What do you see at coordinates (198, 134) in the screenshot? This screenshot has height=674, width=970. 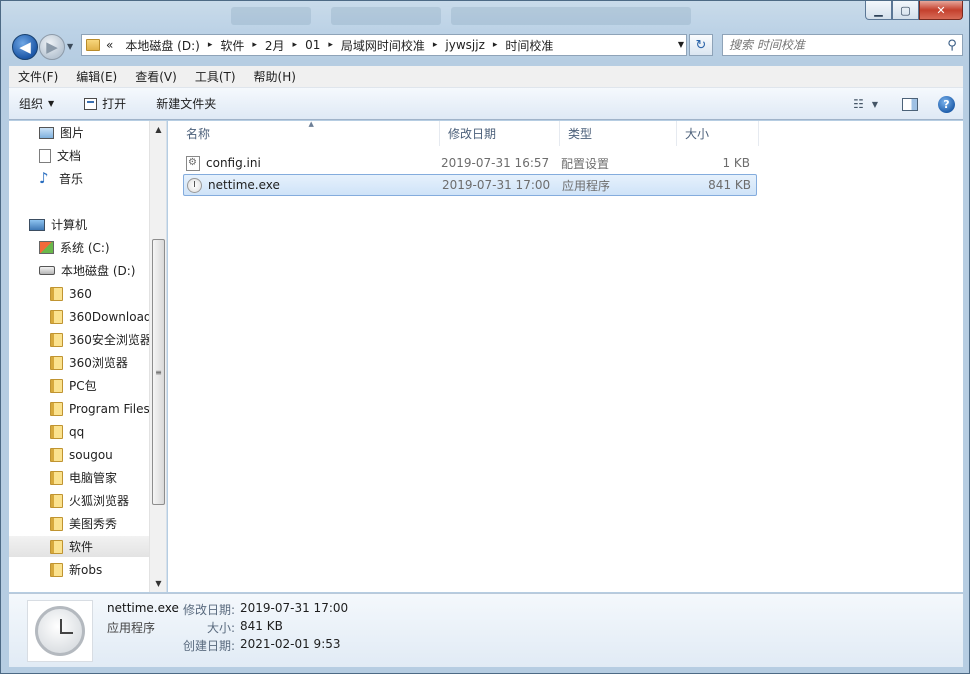 I see `column-header-label: 名称` at bounding box center [198, 134].